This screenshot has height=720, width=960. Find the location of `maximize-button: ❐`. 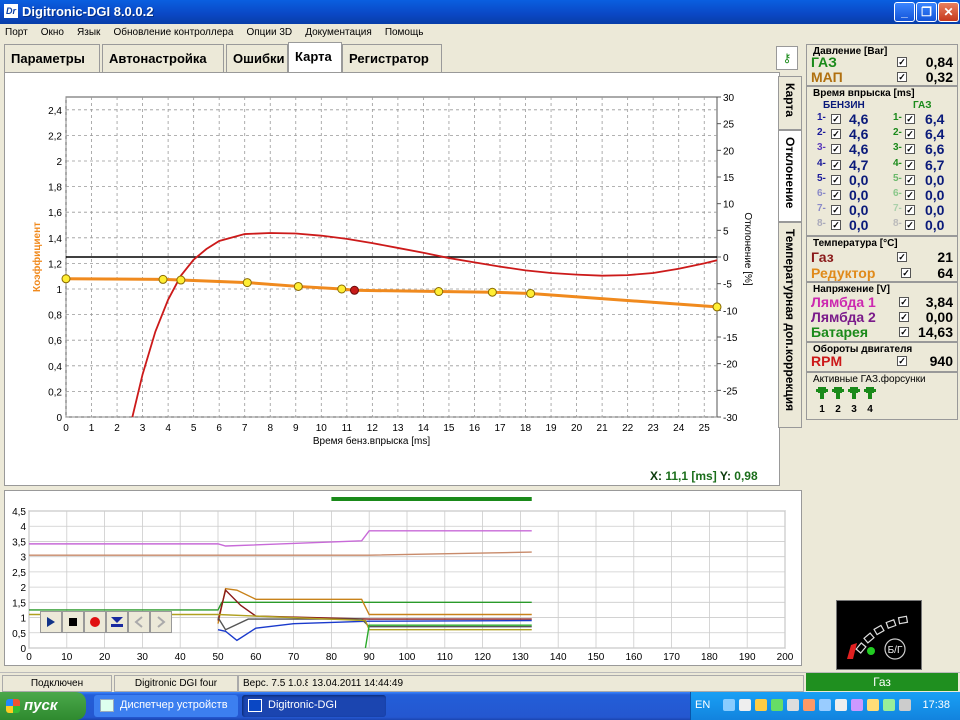

maximize-button: ❐ is located at coordinates (926, 12).